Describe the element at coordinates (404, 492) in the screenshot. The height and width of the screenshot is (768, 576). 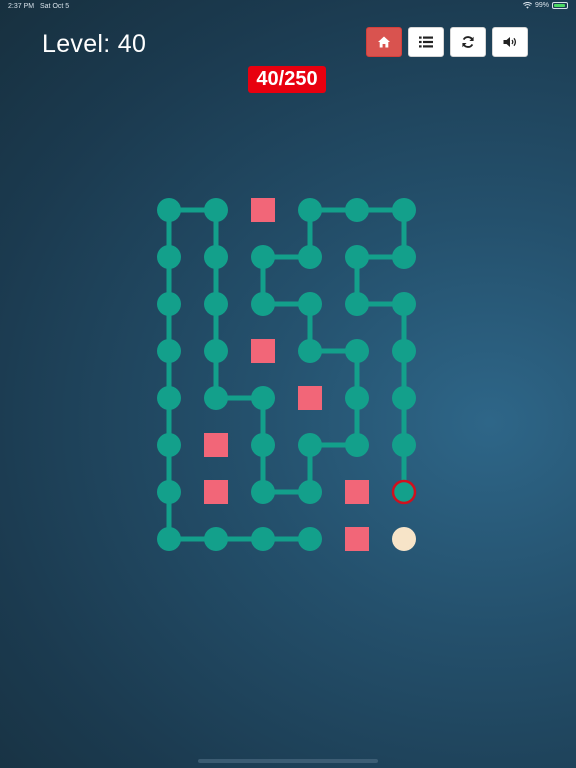
I see `current-node` at that location.